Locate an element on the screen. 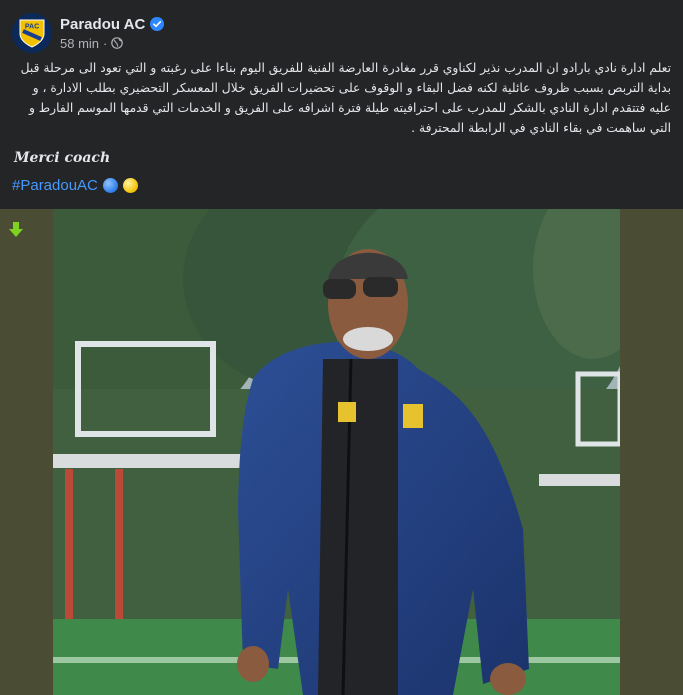 This screenshot has height=695, width=683. paradou-crest-logo: PAC is located at coordinates (32, 33).